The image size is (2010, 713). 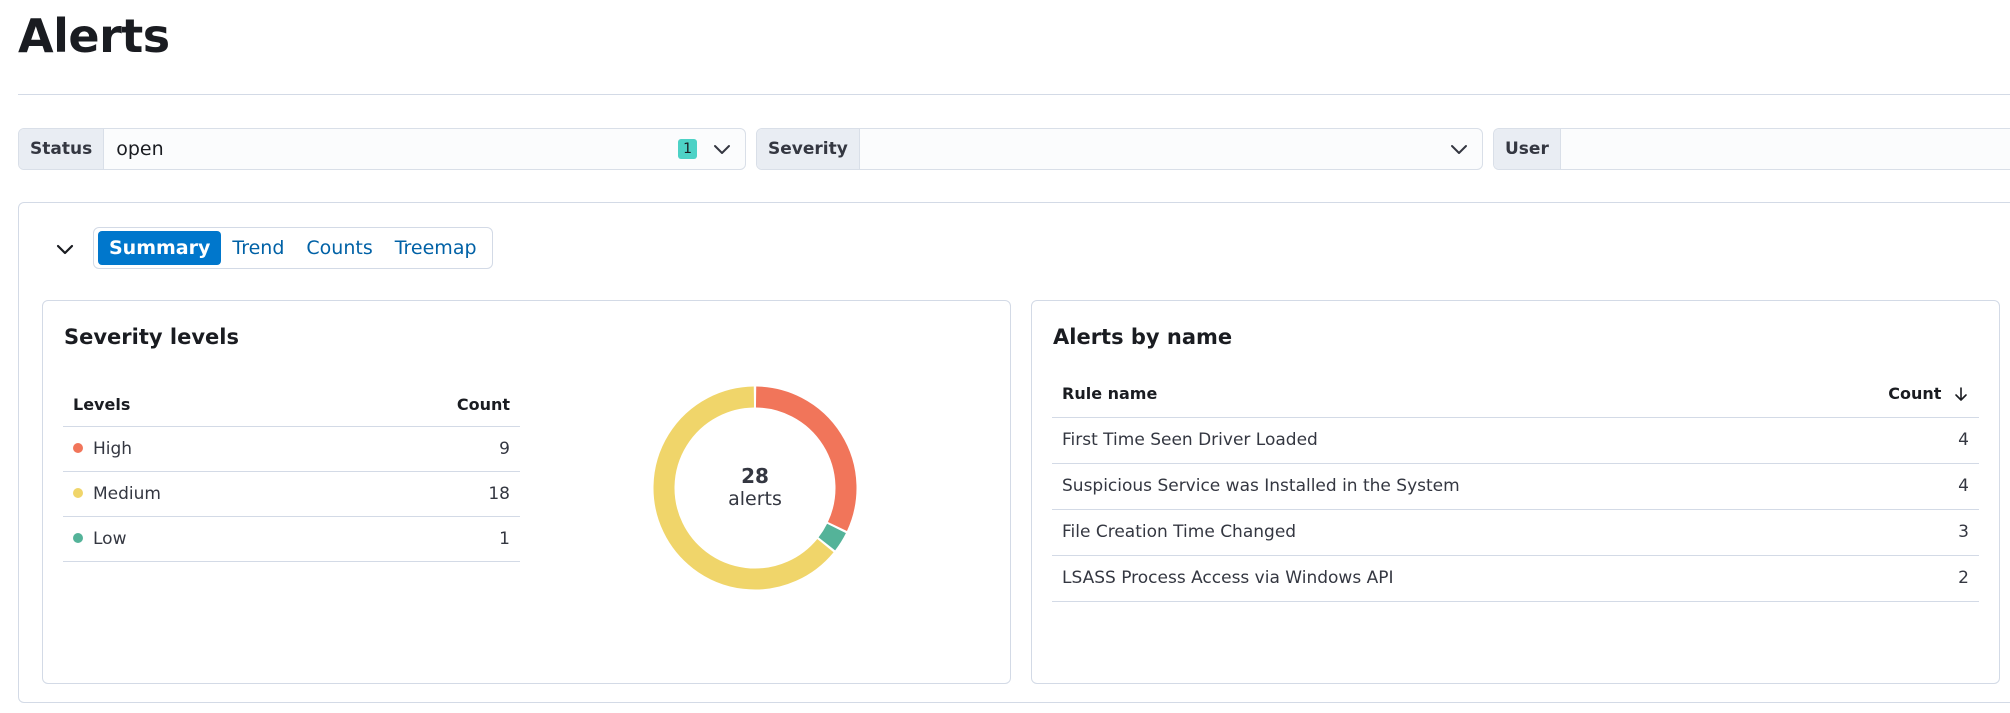 I want to click on table-row: High 9, so click(x=291, y=449).